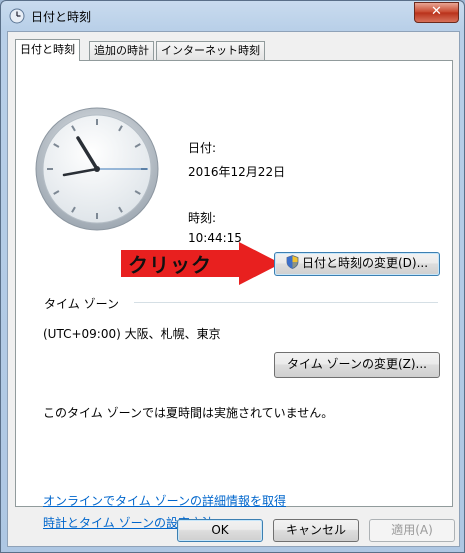  I want to click on date-value: 2016年12月22日, so click(237, 172).